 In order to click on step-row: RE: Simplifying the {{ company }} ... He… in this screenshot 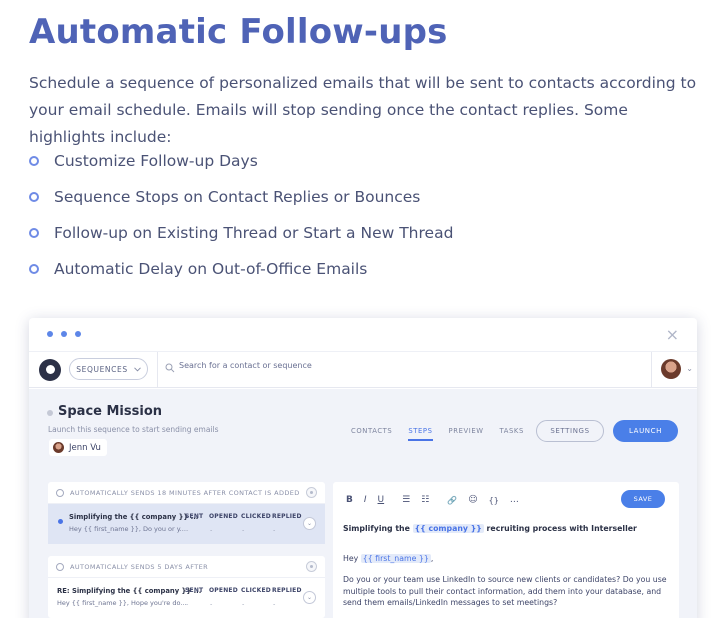, I will do `click(186, 598)`.